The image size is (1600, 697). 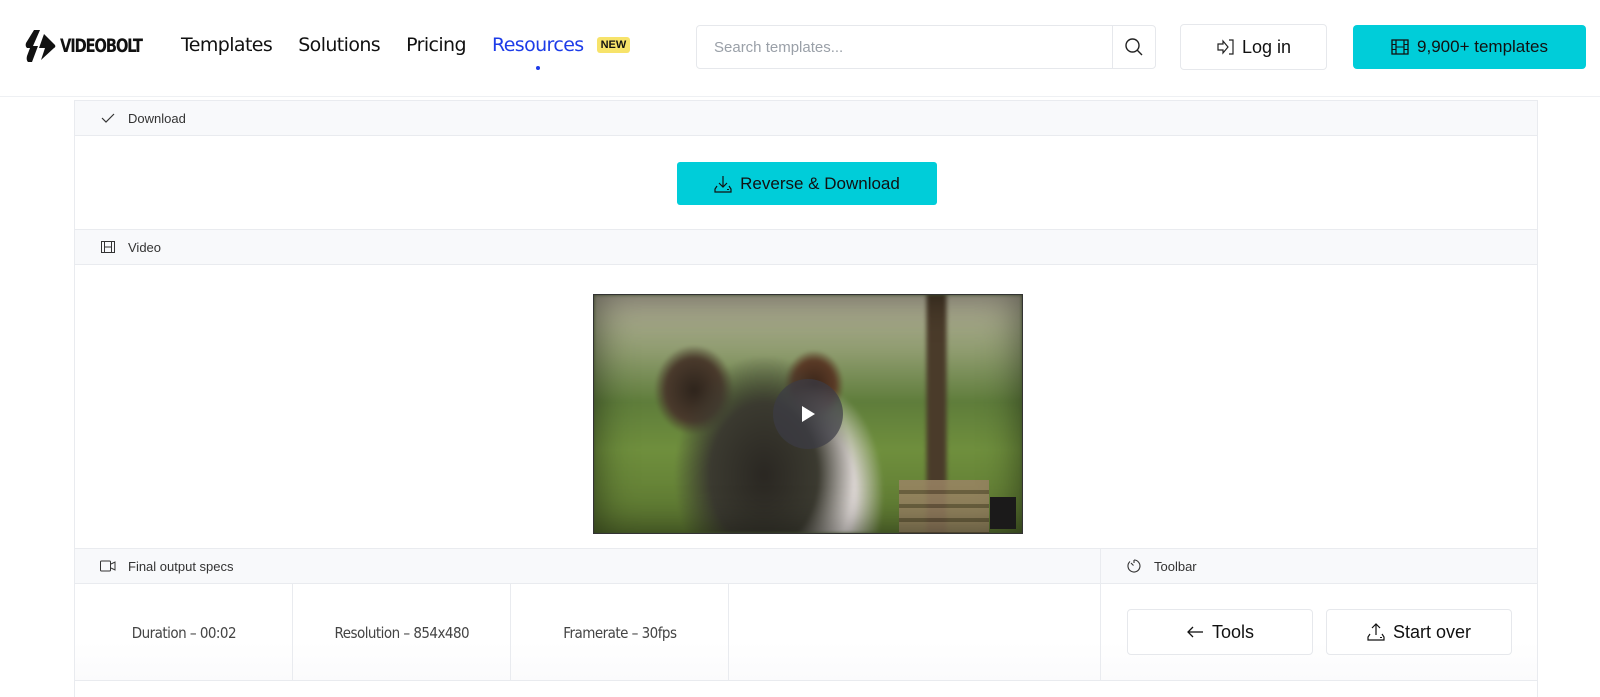 I want to click on video-player, so click(x=808, y=414).